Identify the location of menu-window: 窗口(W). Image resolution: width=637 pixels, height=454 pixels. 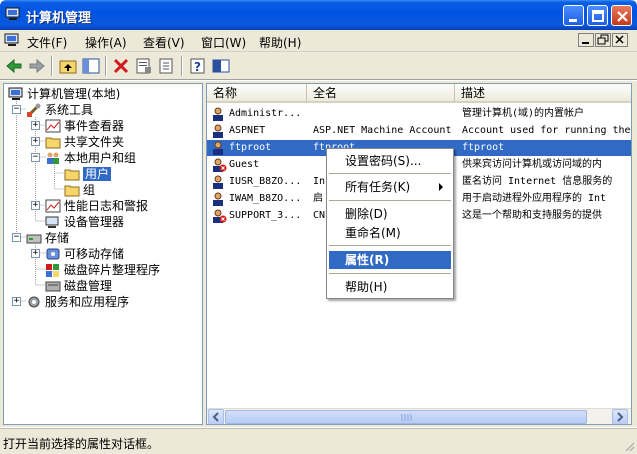
(223, 42).